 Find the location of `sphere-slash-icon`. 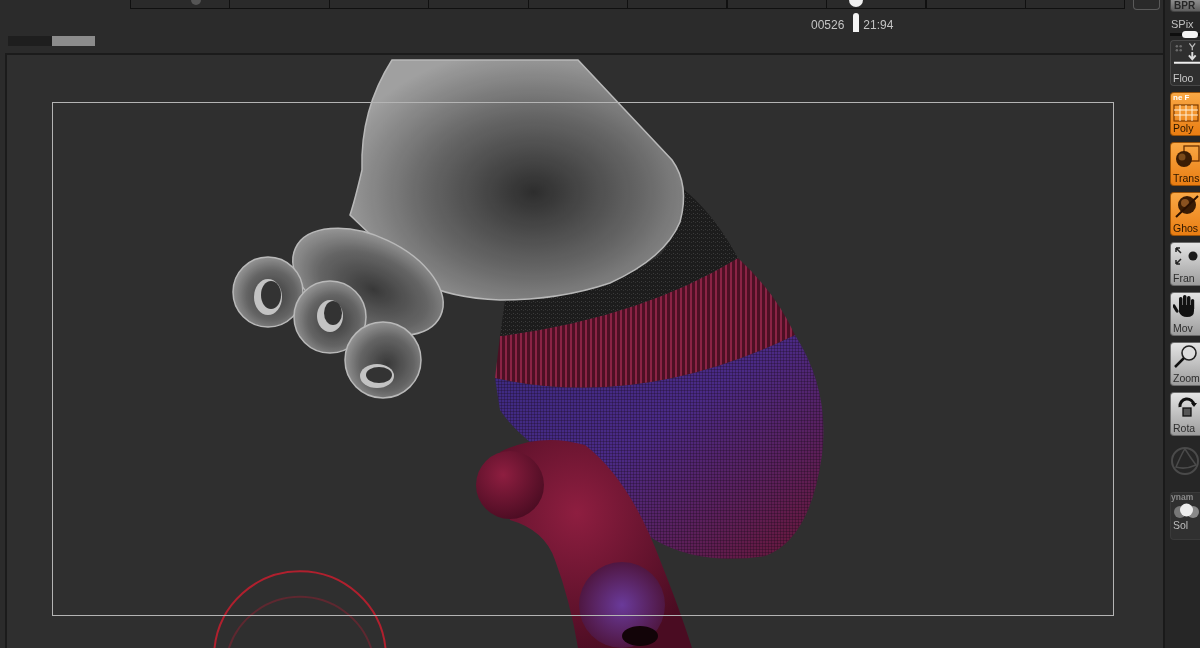

sphere-slash-icon is located at coordinates (1186, 206).